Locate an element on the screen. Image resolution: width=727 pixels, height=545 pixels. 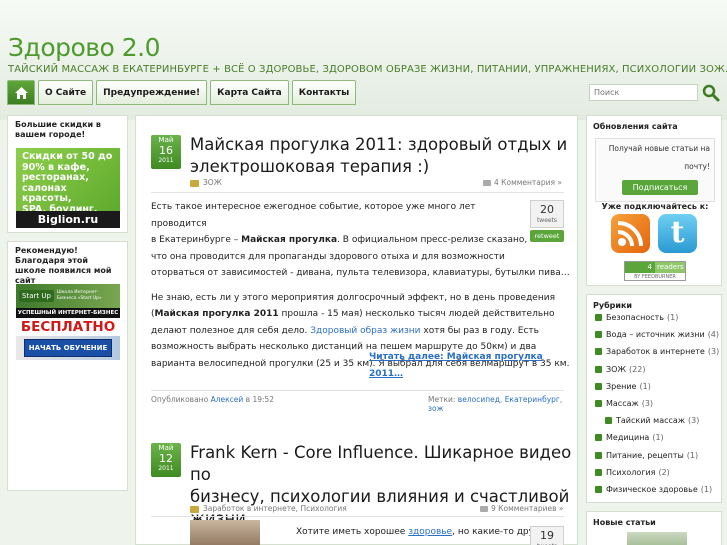
tweet-count: 19 is located at coordinates (547, 535).